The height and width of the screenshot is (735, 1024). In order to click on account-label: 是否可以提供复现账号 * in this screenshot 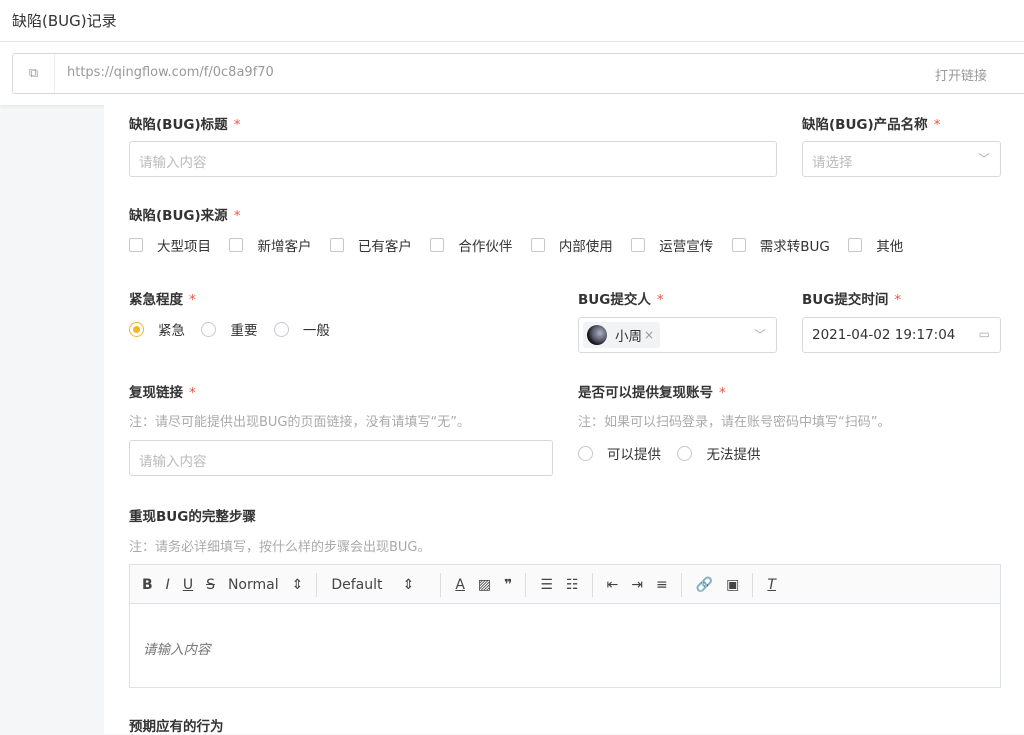, I will do `click(652, 393)`.